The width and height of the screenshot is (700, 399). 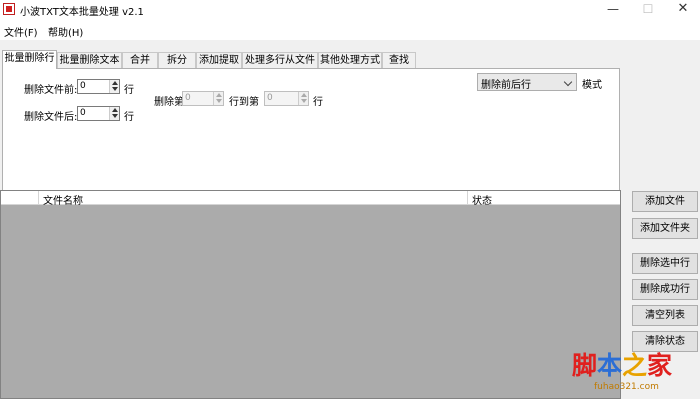 I want to click on mode-select: 删除前后行, so click(x=527, y=82).